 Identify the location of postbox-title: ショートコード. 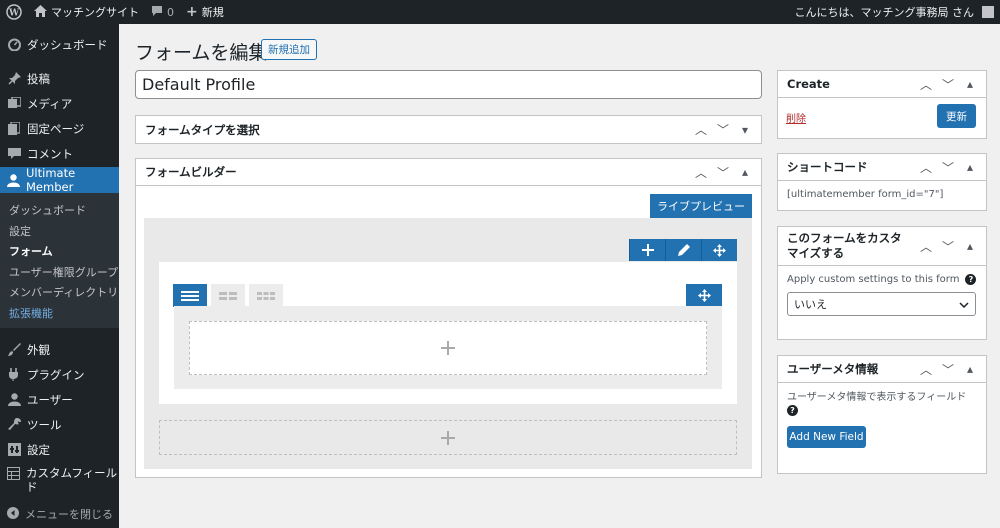
(851, 167).